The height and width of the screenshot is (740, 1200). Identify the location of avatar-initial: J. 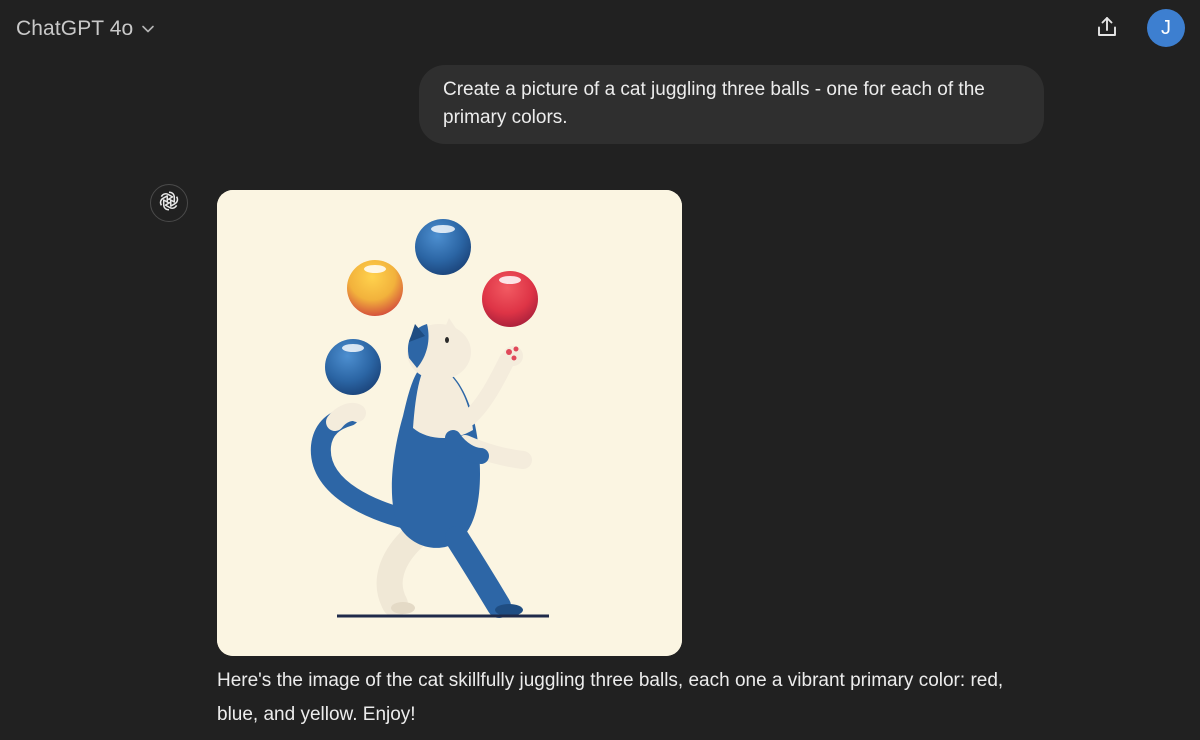
(1166, 27).